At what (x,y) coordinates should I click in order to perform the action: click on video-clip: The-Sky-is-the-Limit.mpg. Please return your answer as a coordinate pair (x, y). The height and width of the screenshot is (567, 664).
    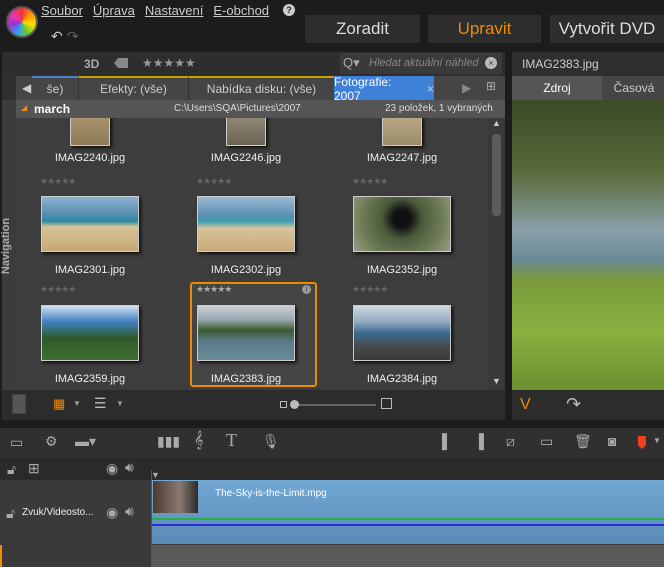
    Looking at the image, I should click on (408, 512).